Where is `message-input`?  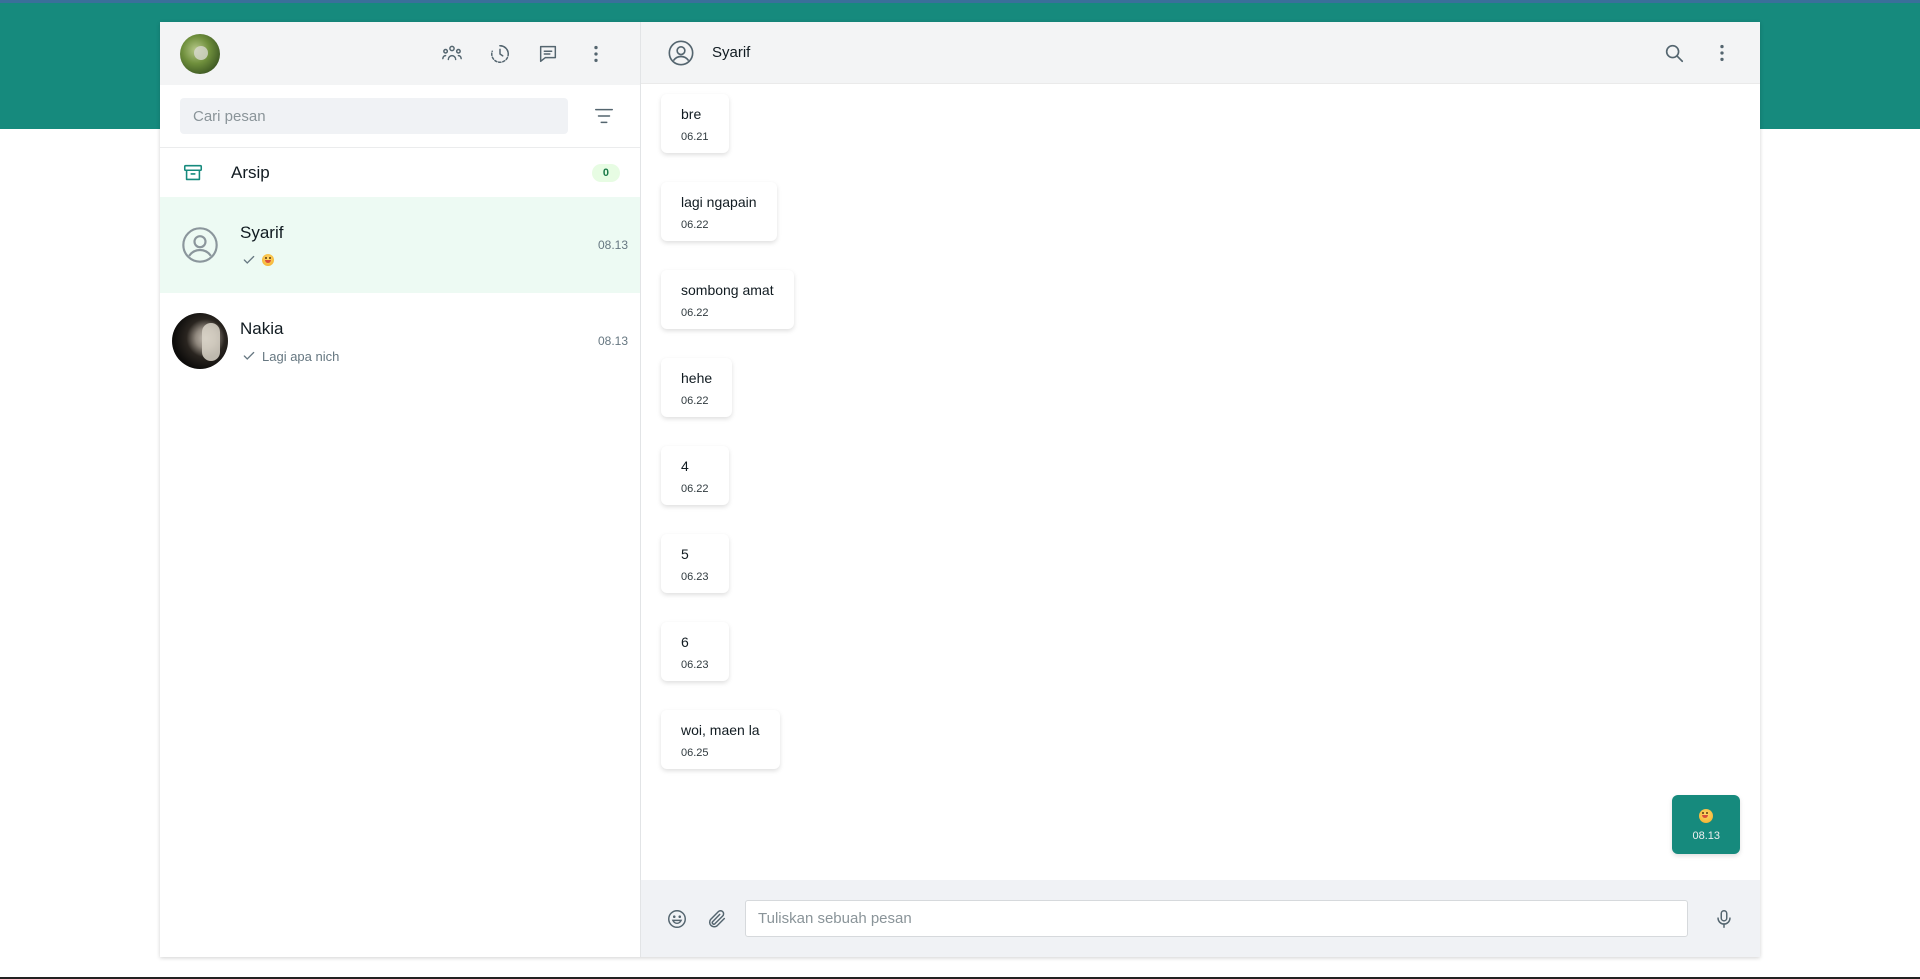 message-input is located at coordinates (1216, 918).